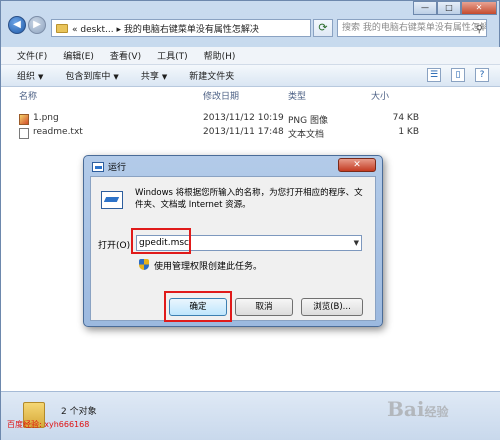  What do you see at coordinates (117, 168) in the screenshot?
I see `dialog-title: 运行` at bounding box center [117, 168].